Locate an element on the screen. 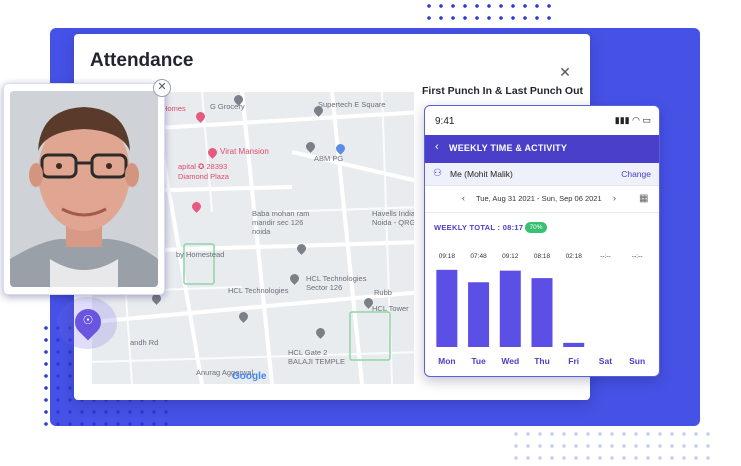 This screenshot has height=466, width=741. bar-fri is located at coordinates (574, 344).